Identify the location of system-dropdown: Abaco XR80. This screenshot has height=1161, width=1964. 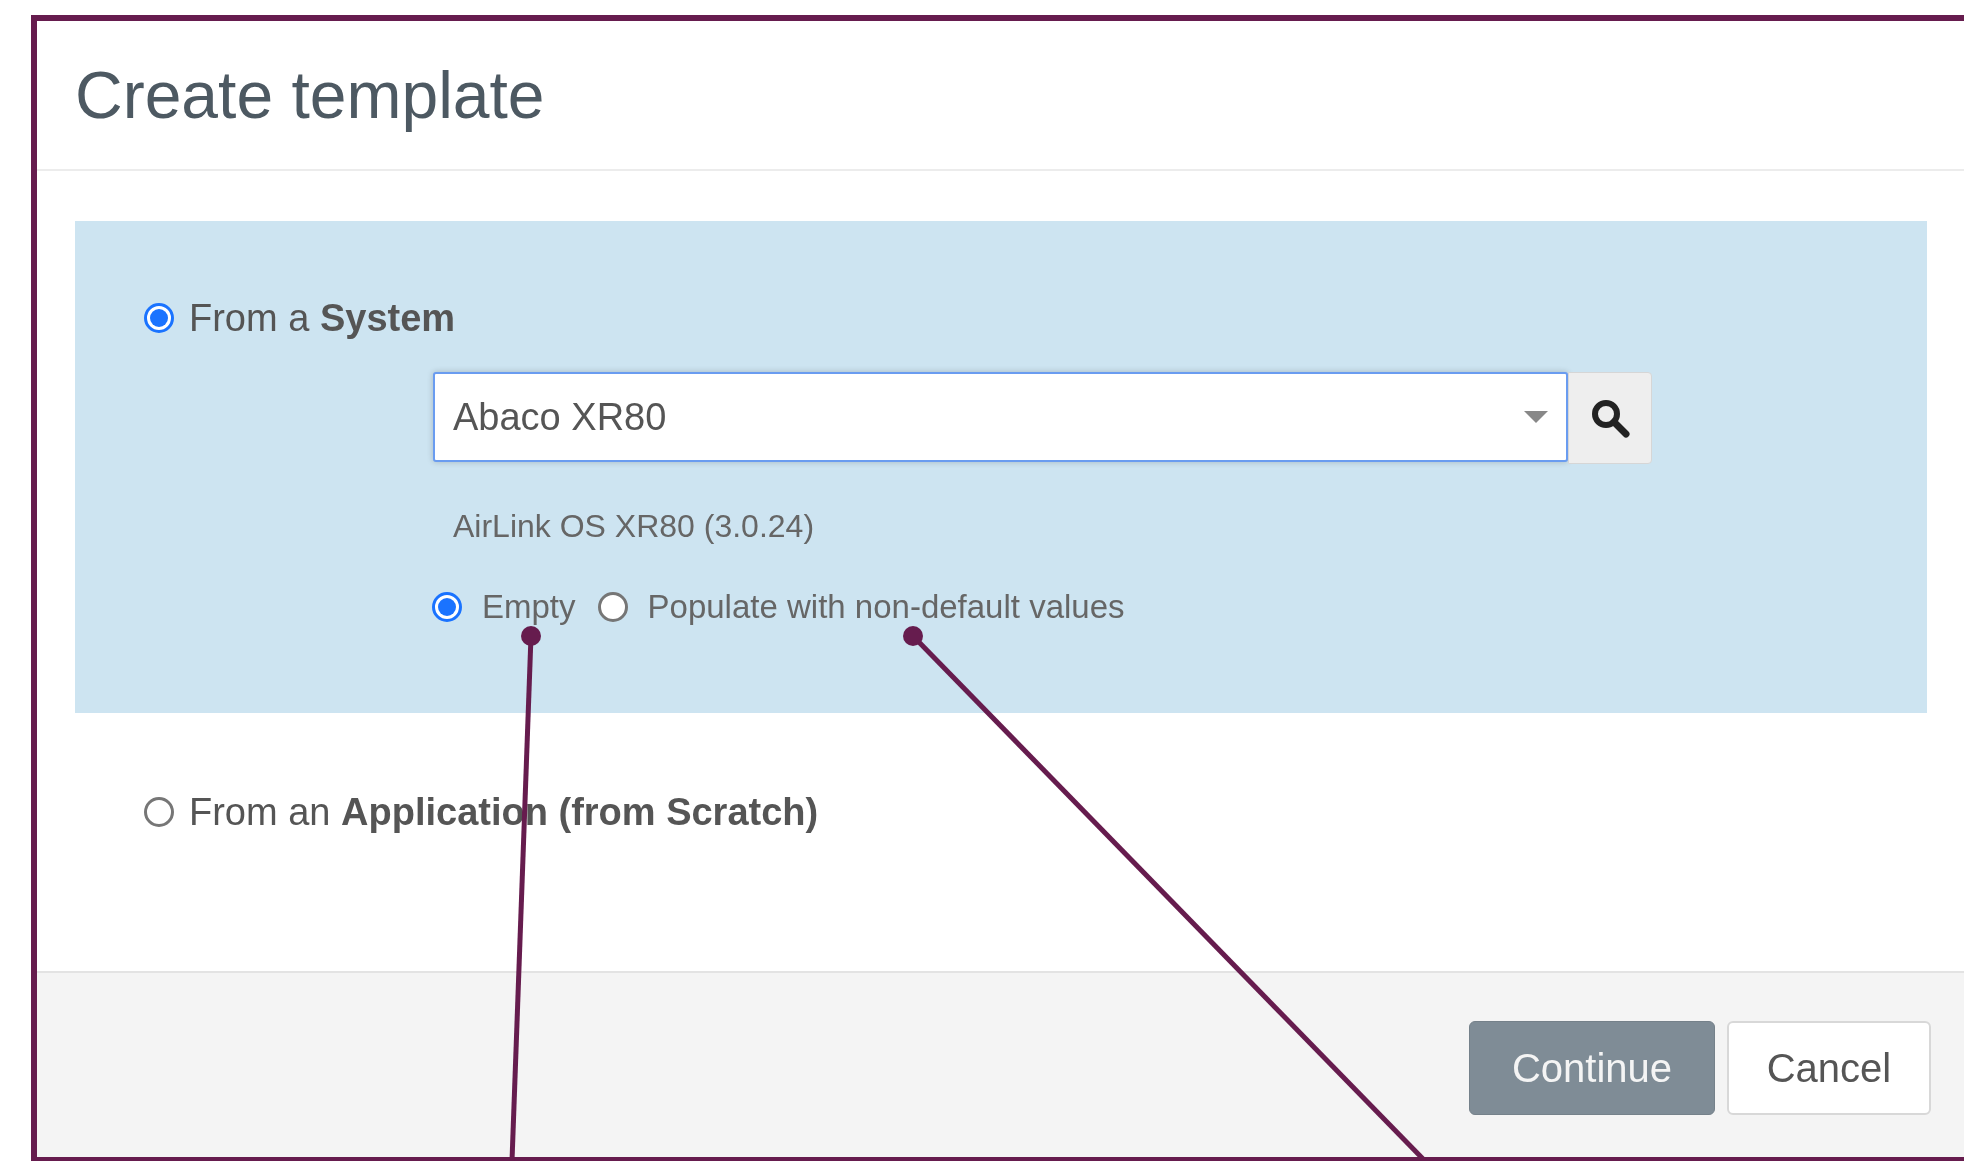
(1000, 417).